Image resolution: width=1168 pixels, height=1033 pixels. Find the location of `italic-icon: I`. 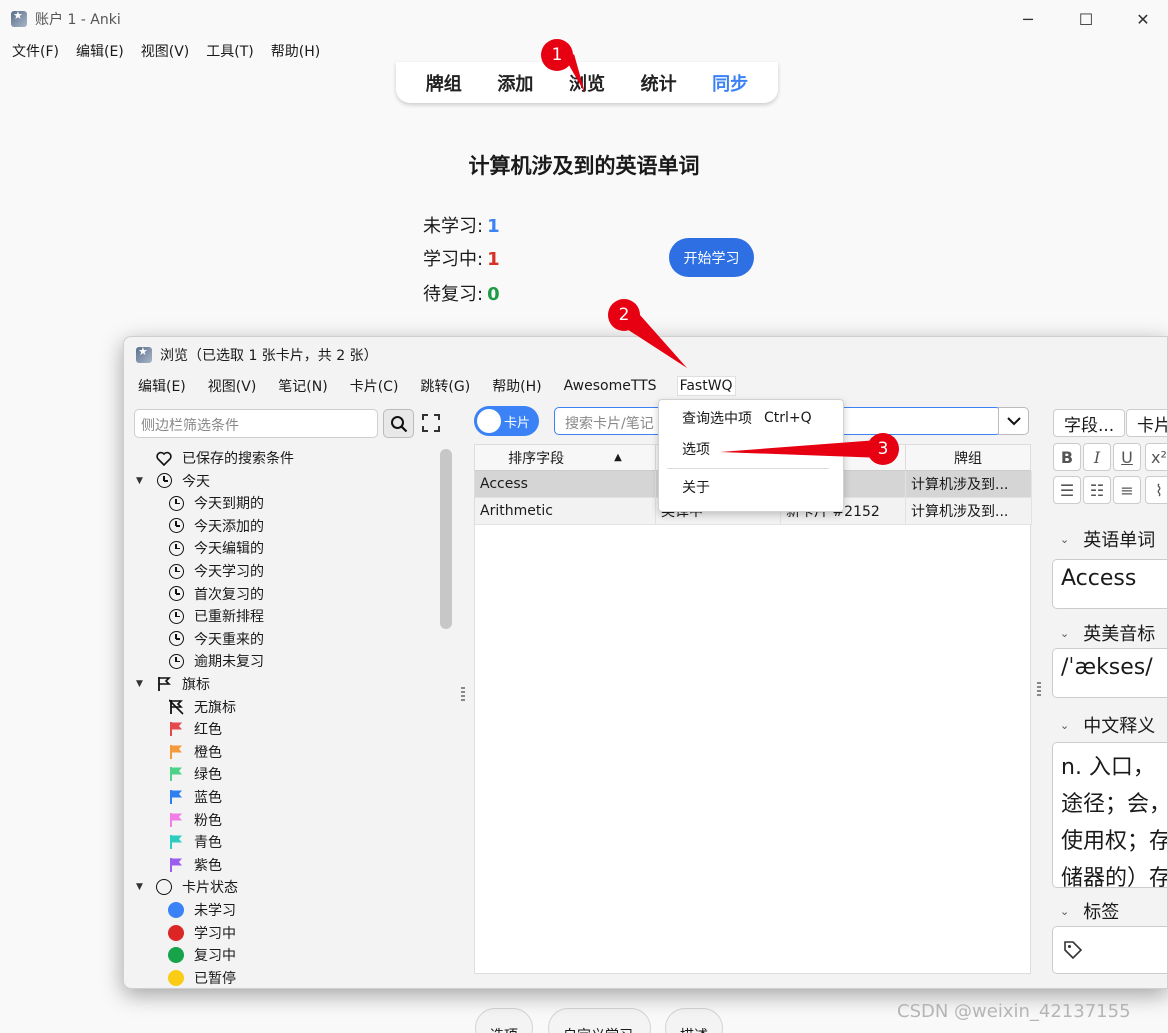

italic-icon: I is located at coordinates (1097, 457).